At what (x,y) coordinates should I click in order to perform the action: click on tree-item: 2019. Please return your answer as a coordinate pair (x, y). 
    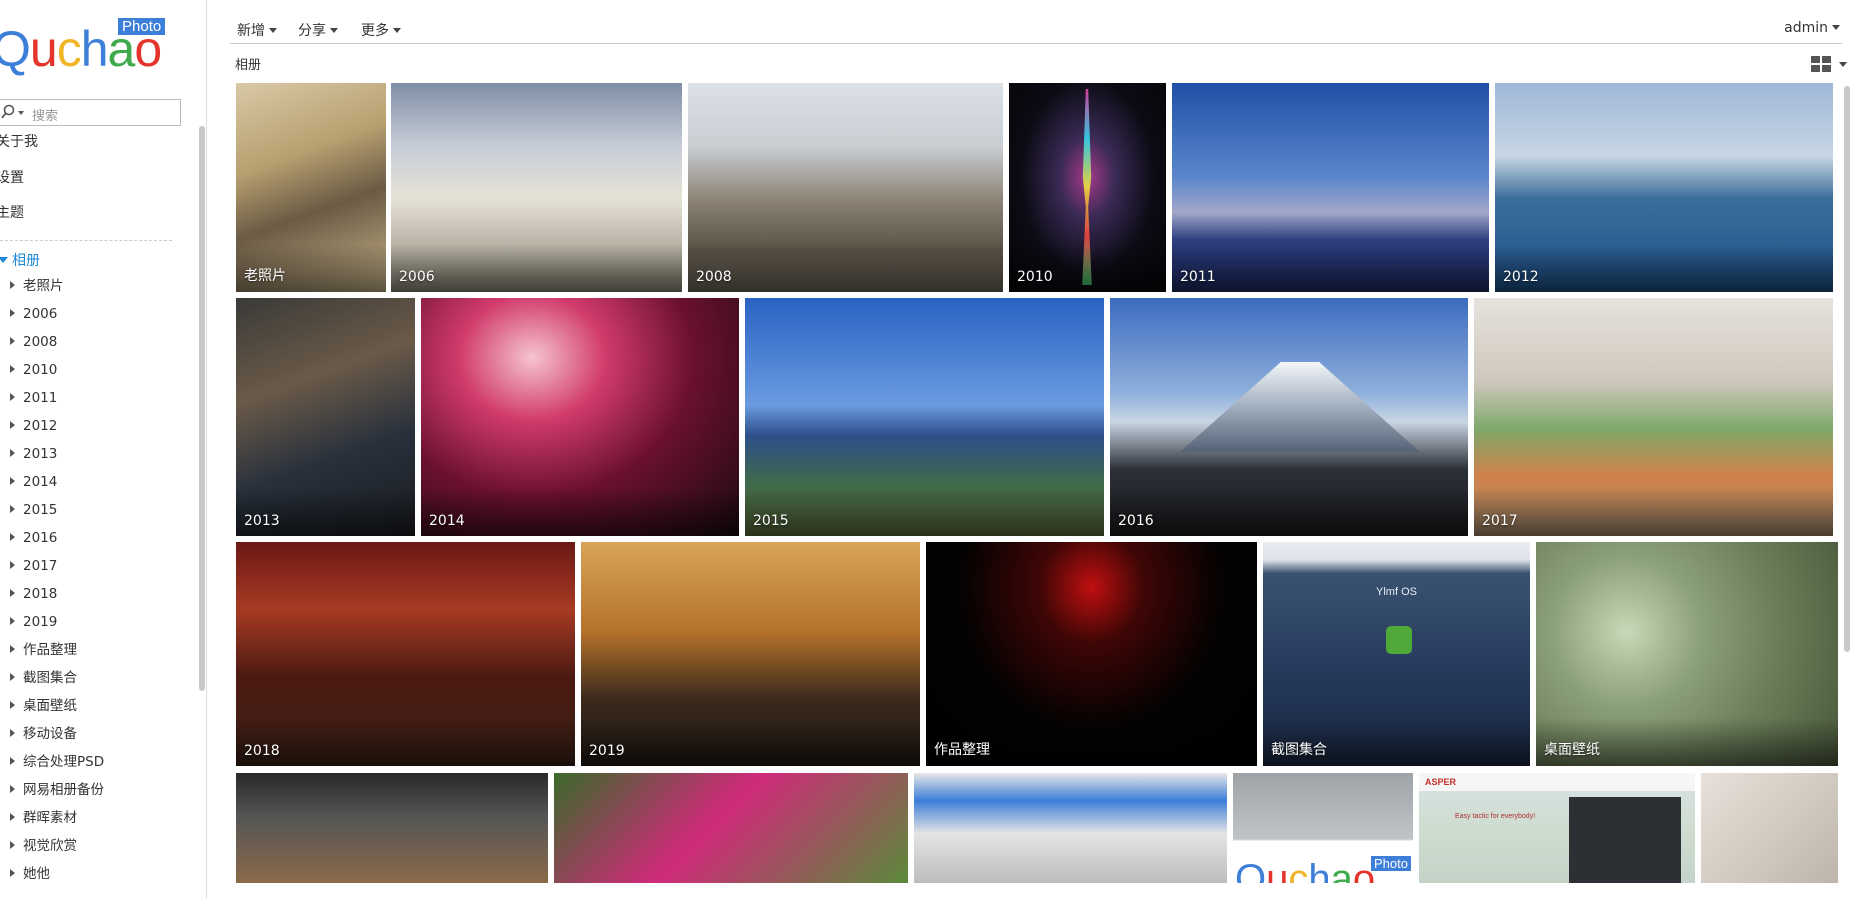
    Looking at the image, I should click on (95, 622).